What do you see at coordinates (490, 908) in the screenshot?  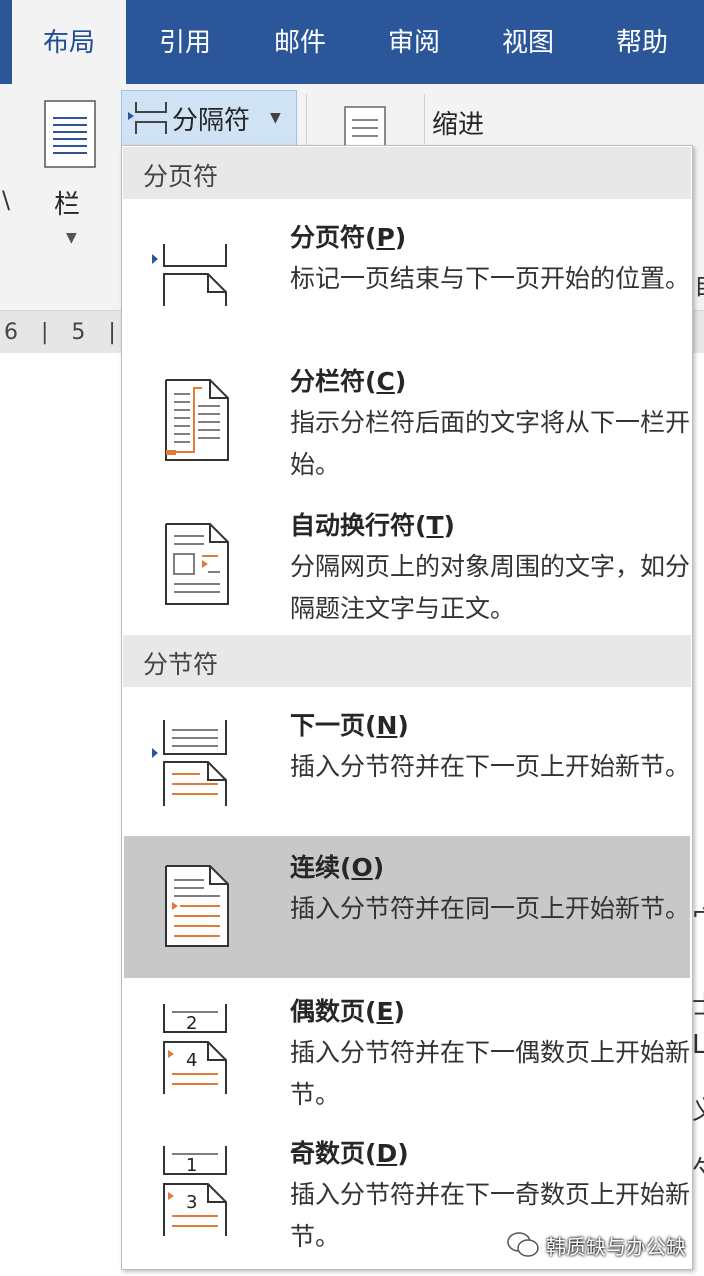 I see `menu-item-description: 插入分节符并在同一页上开始新节。` at bounding box center [490, 908].